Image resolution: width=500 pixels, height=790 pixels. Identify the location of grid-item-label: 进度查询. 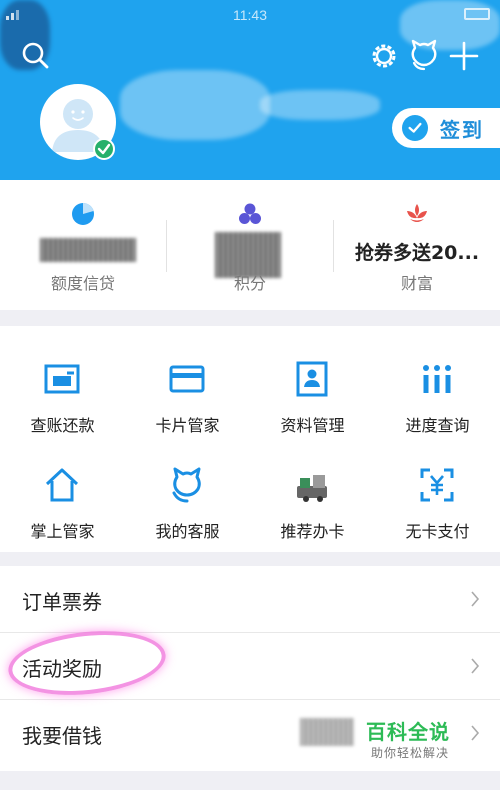
(437, 425).